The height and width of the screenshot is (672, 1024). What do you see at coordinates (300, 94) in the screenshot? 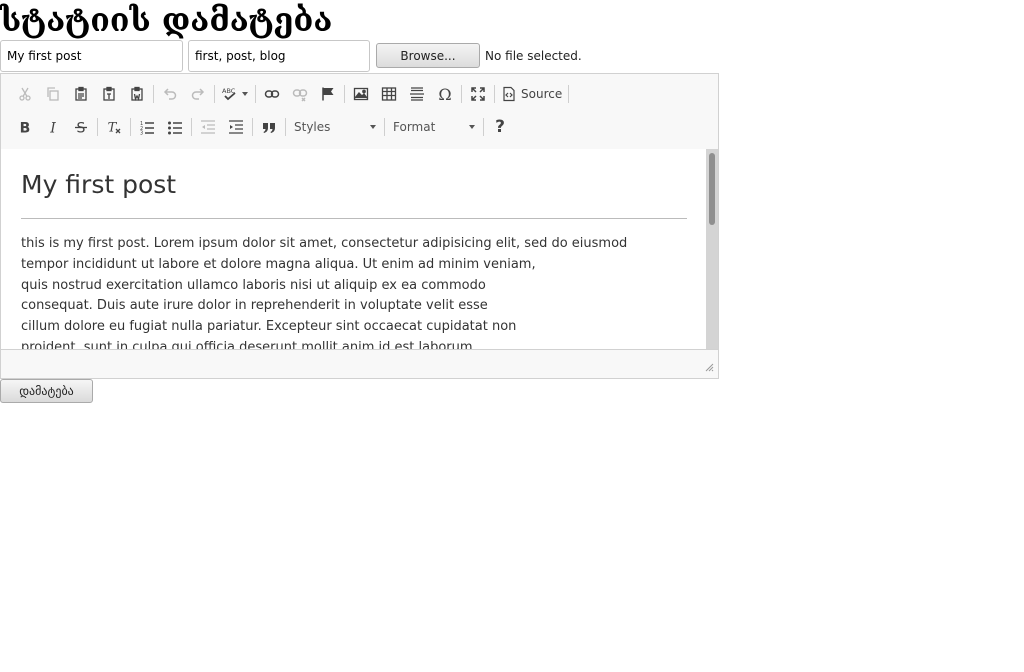
I see `unlink-icon` at bounding box center [300, 94].